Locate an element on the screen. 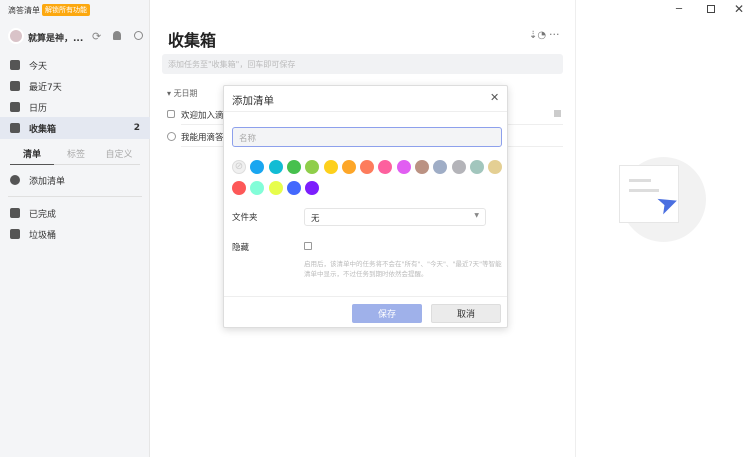 This screenshot has width=750, height=457. add-task-input: 添加任务至"收集箱"，回车即可保存 is located at coordinates (362, 64).